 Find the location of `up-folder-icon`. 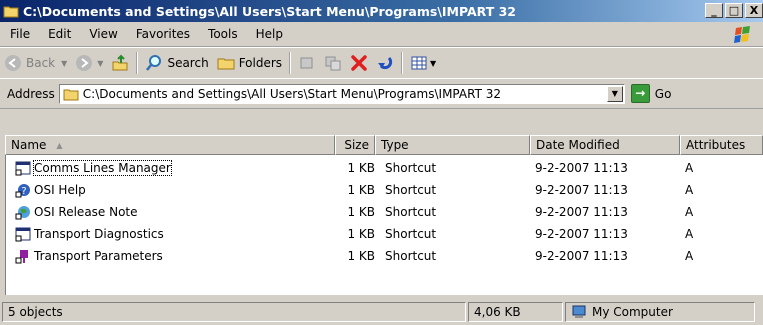

up-folder-icon is located at coordinates (120, 62).